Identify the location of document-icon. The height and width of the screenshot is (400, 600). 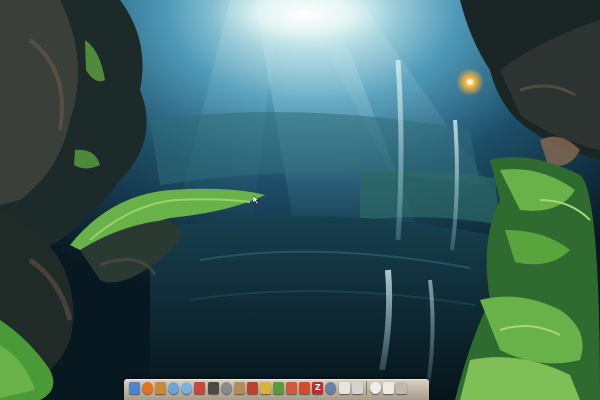
(344, 388).